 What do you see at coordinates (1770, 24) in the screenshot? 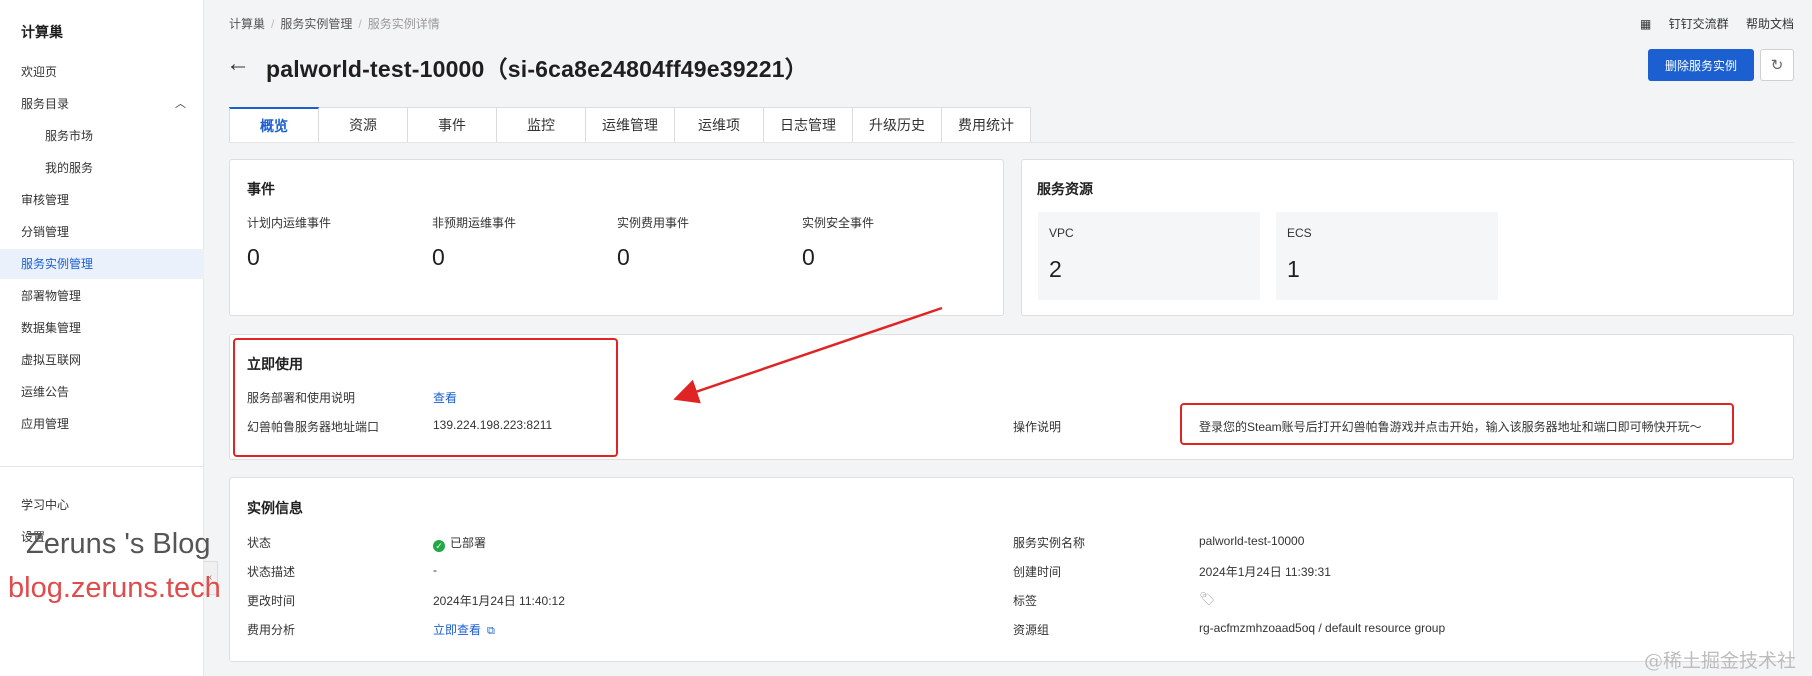
I see `help-docs-link: 帮助文档` at bounding box center [1770, 24].